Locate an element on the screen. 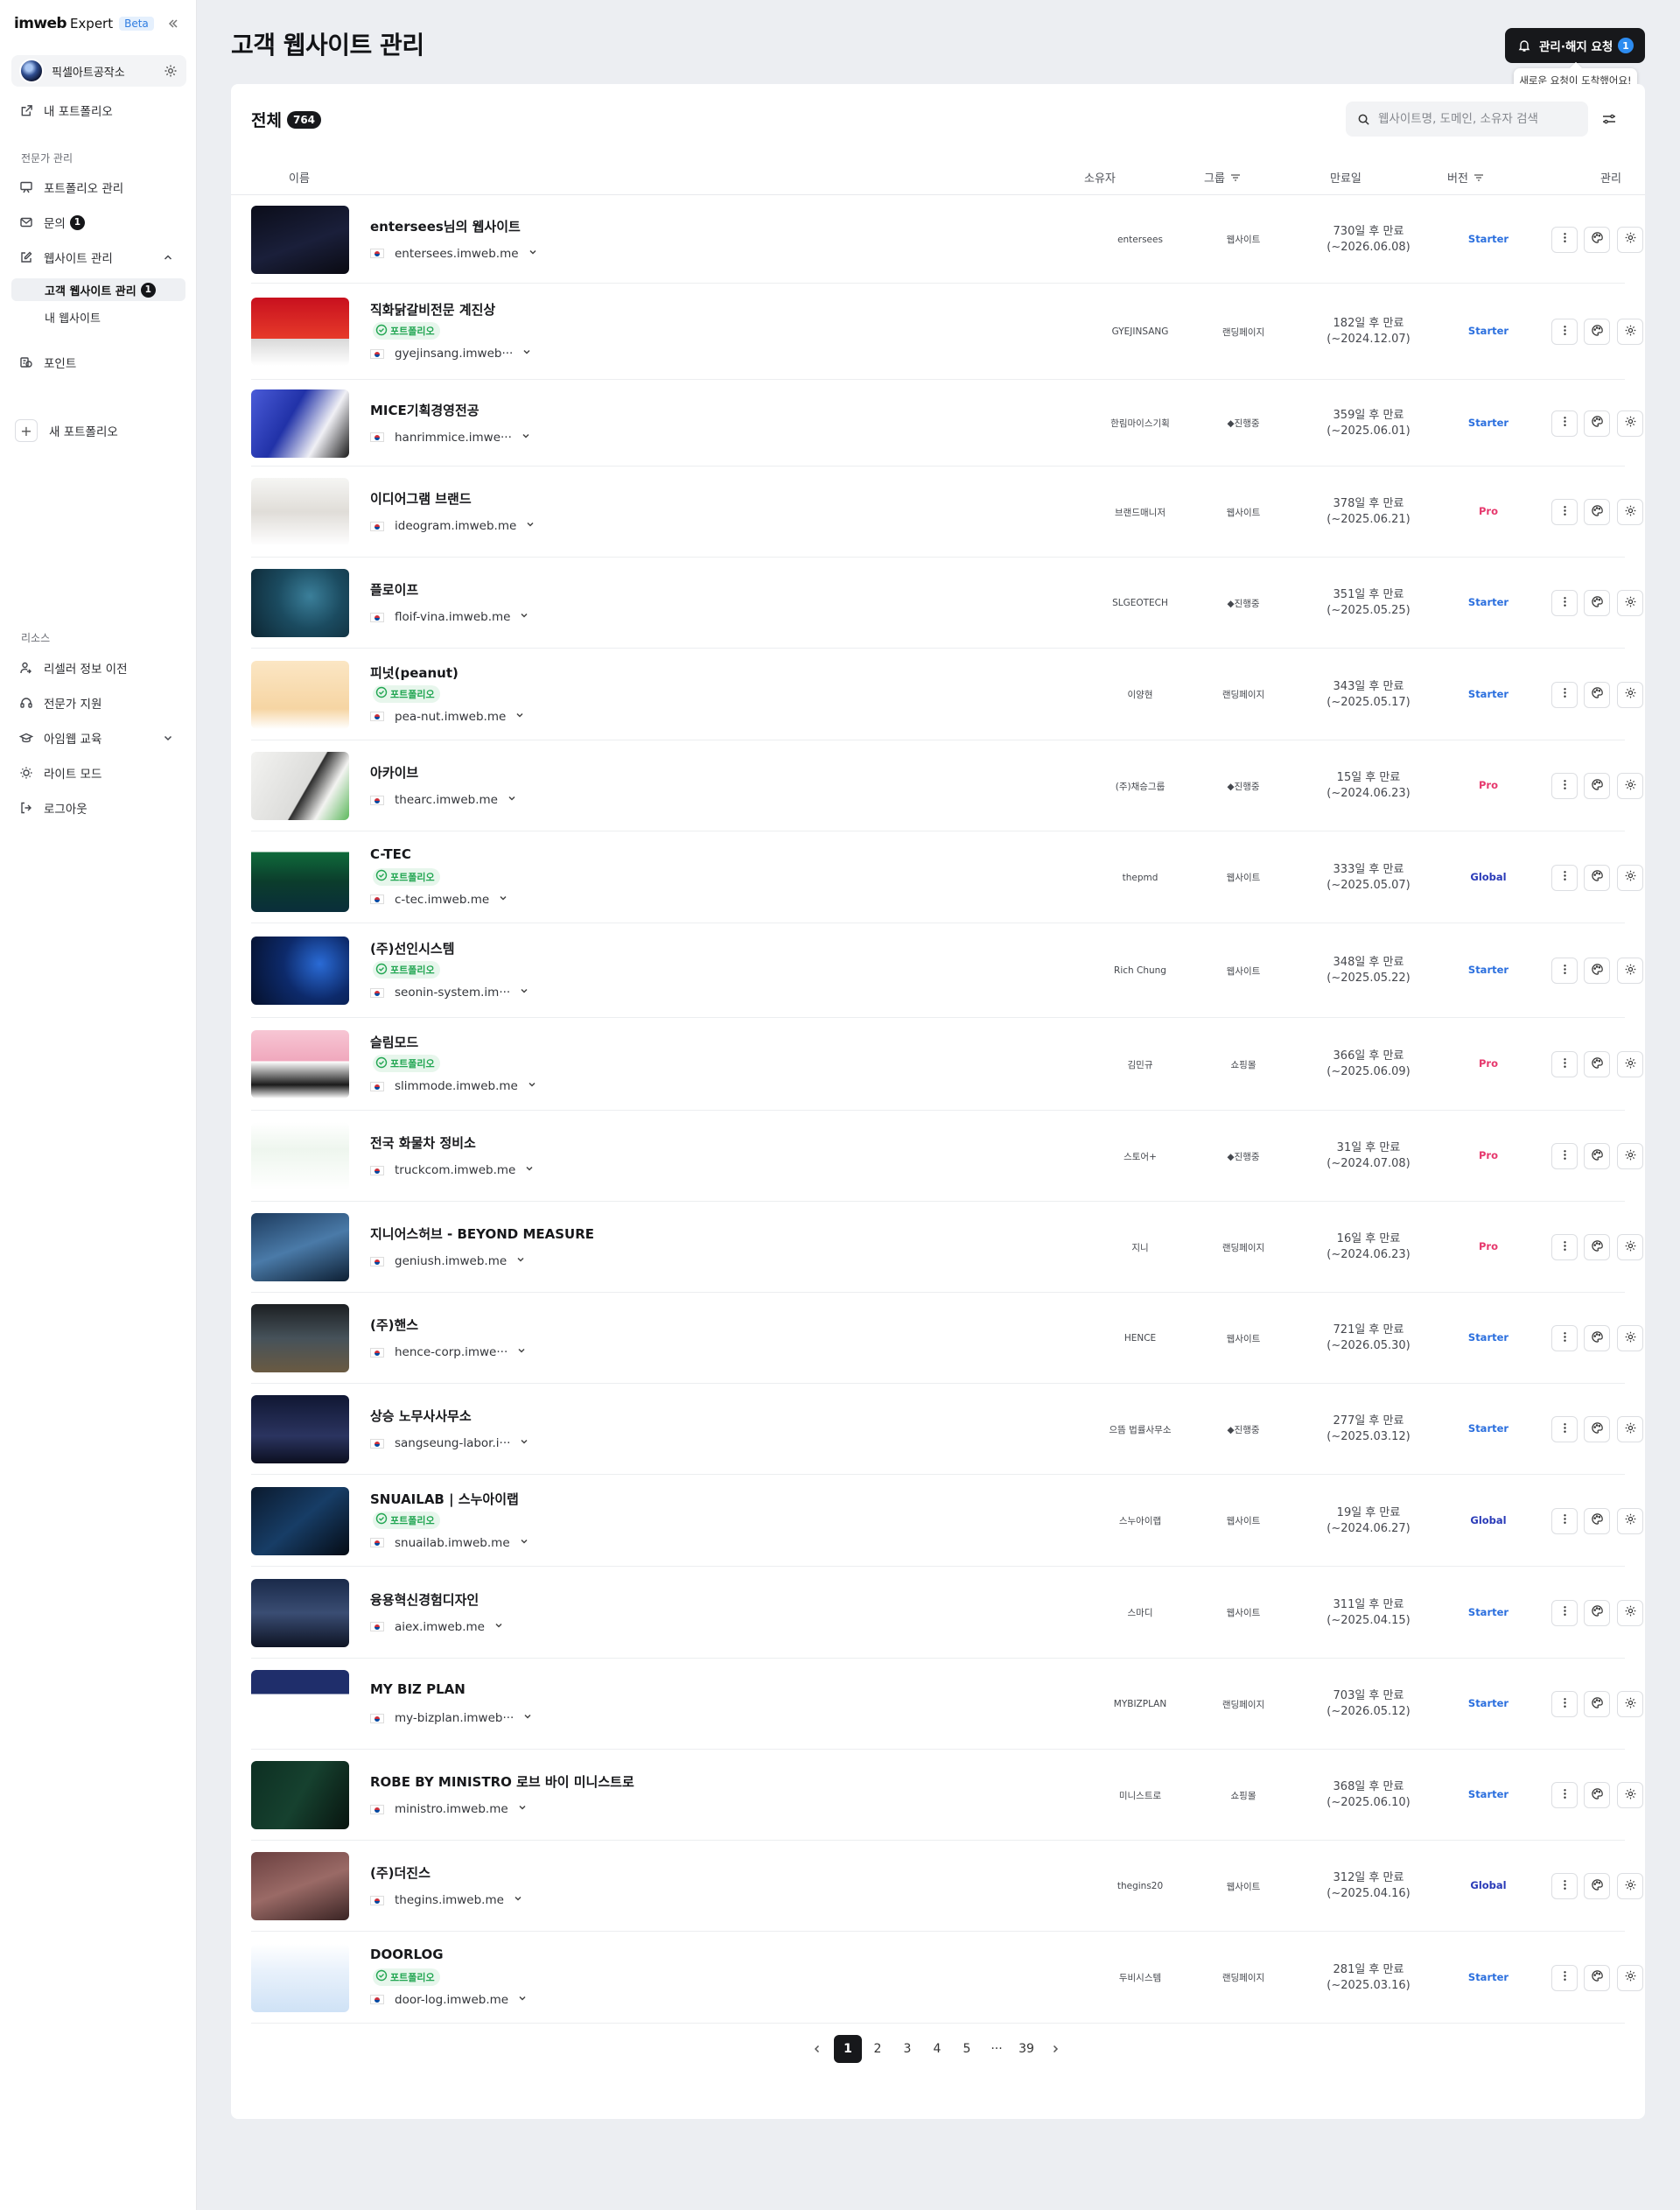 Image resolution: width=1680 pixels, height=2210 pixels. workspace-switcher: 픽셀아트공작소 is located at coordinates (98, 71).